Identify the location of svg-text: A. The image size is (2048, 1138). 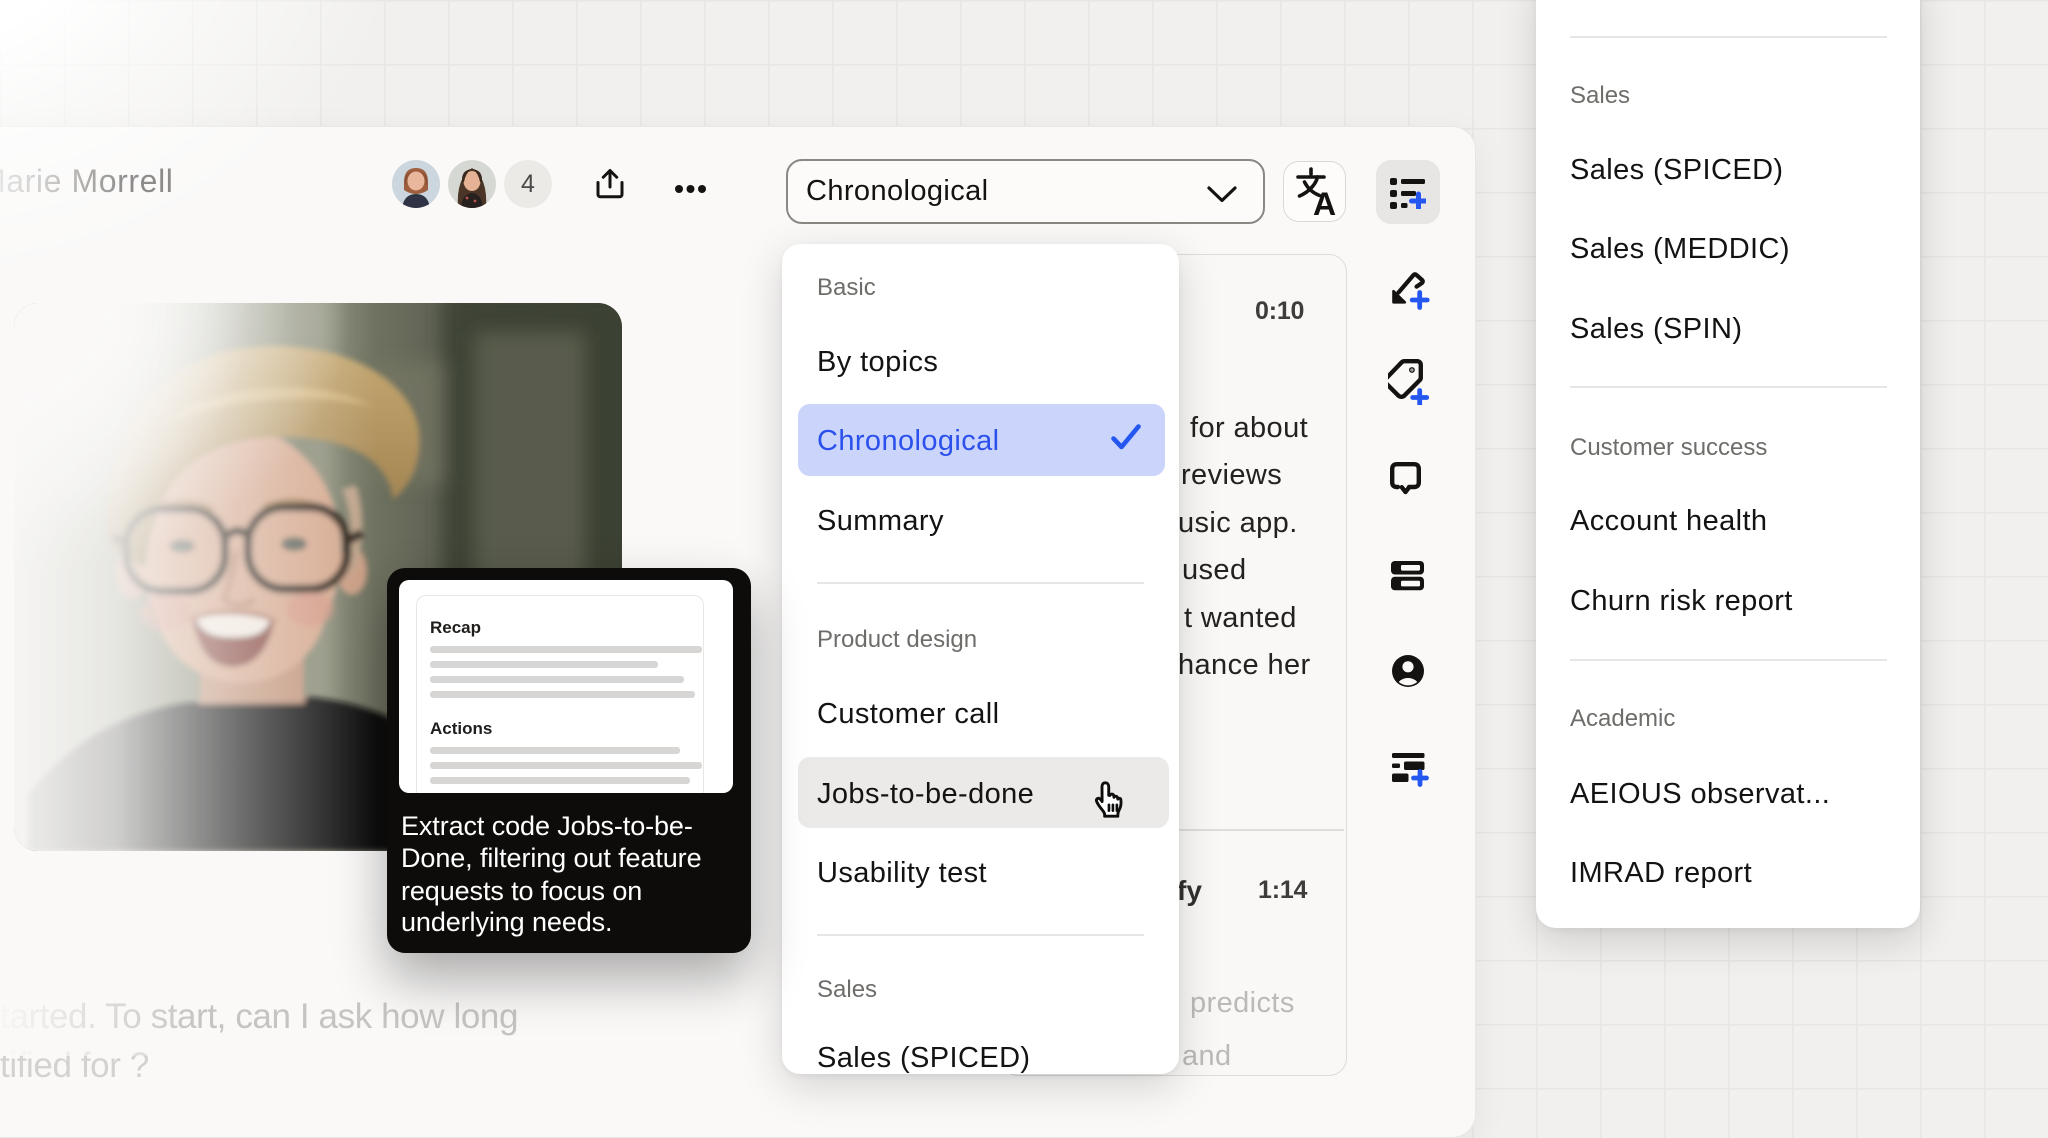
(1324, 201).